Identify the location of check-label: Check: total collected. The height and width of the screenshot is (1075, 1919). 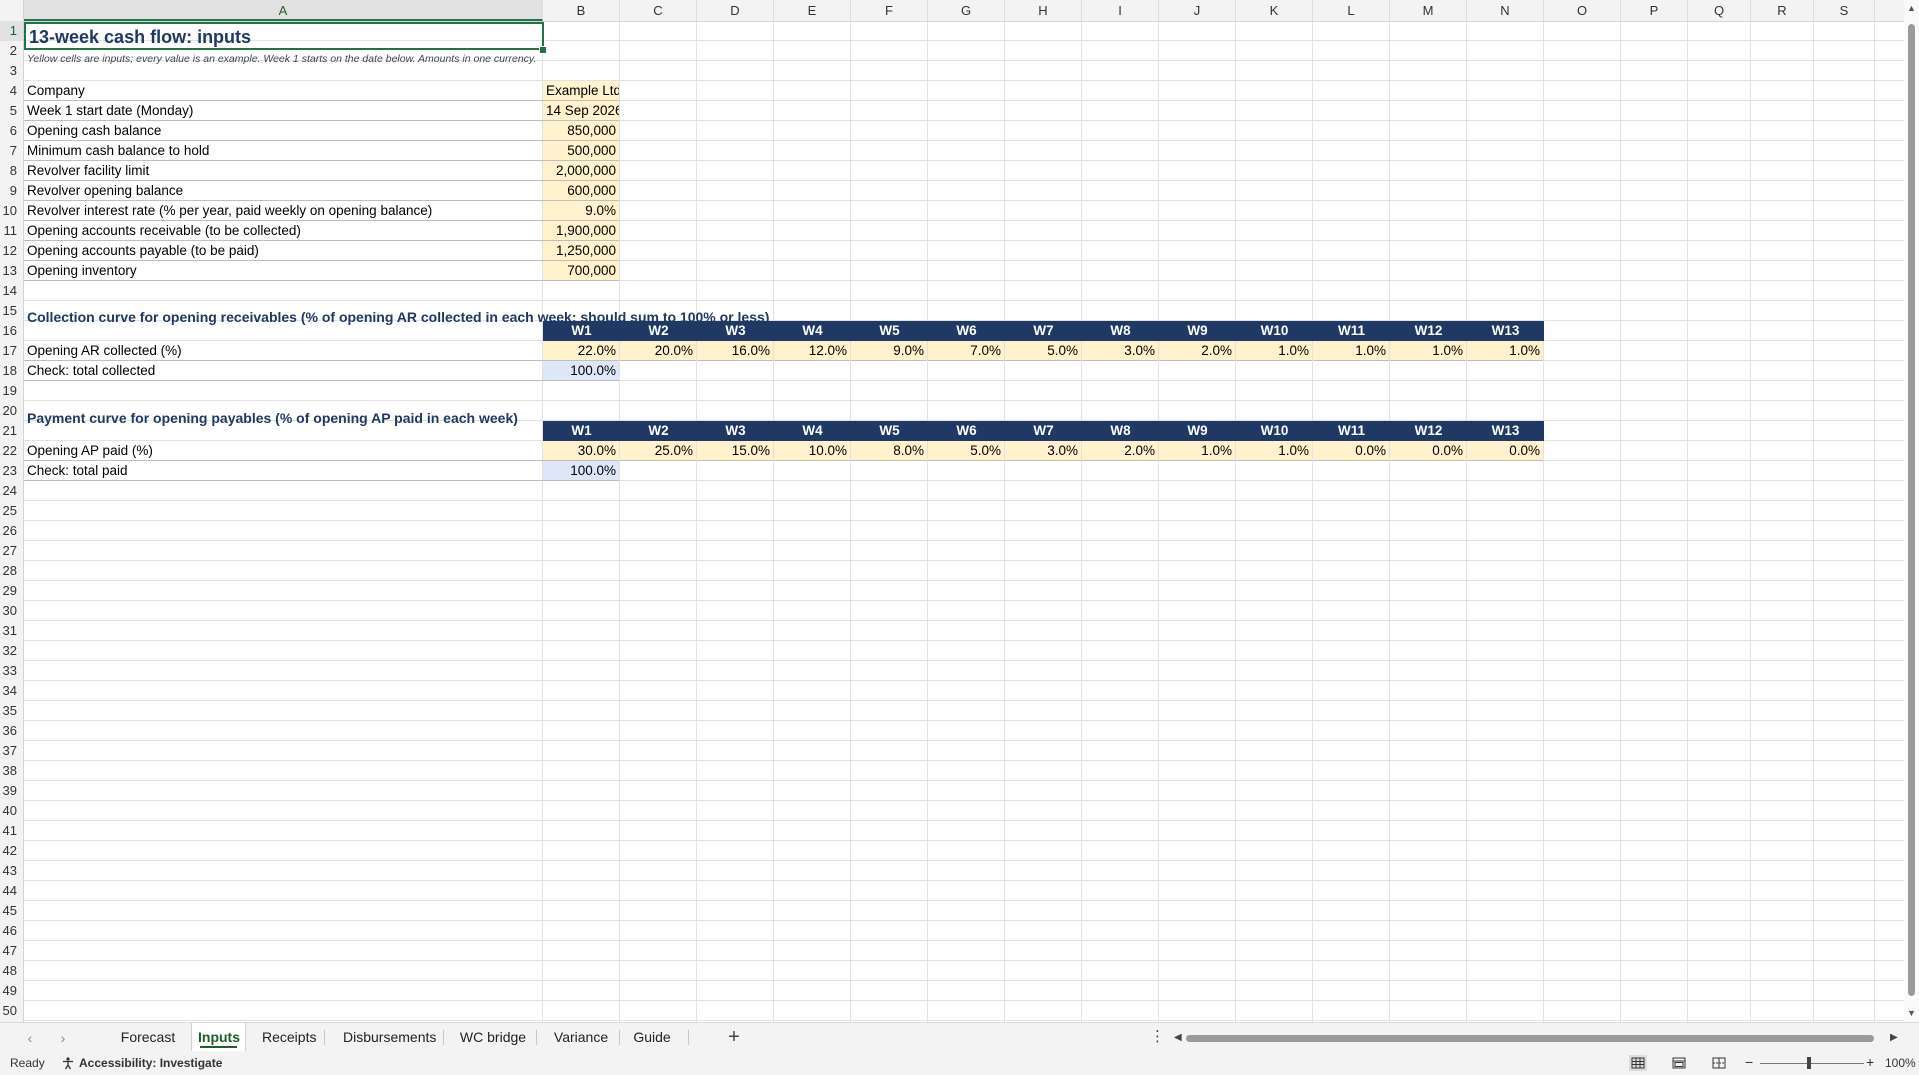
(283, 371).